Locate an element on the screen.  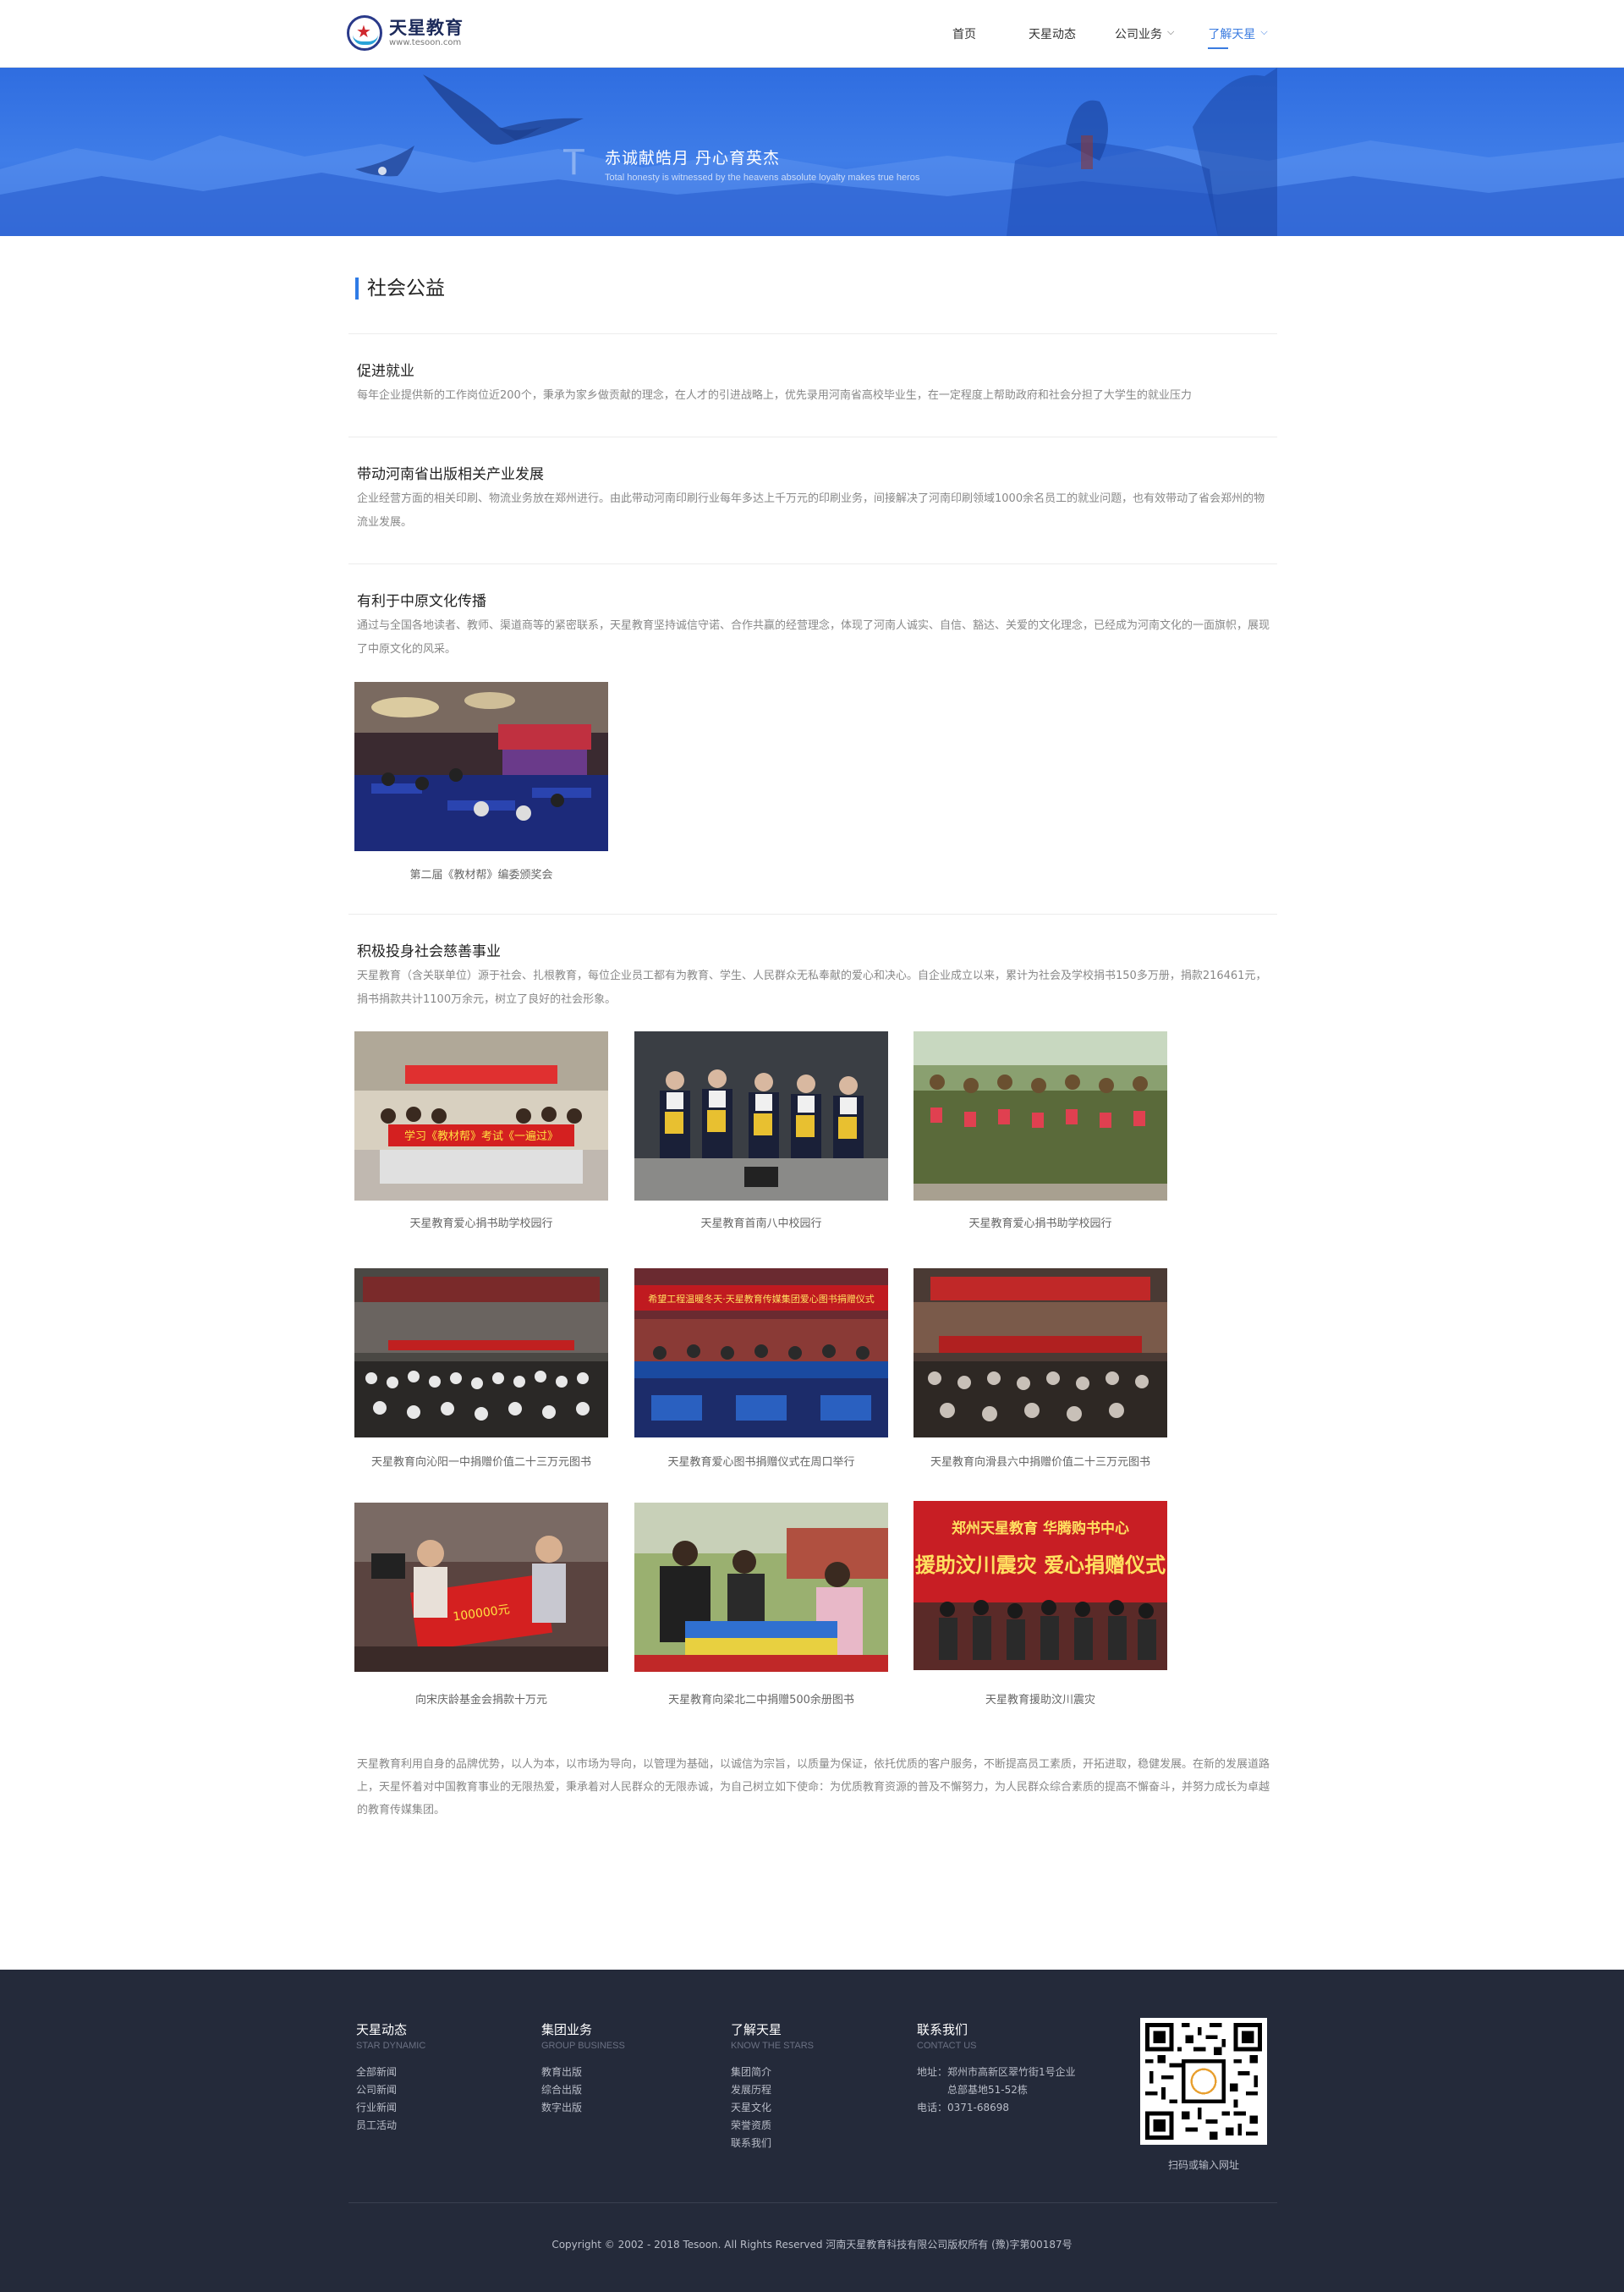
footer-link: 教育出版 is located at coordinates (583, 2072).